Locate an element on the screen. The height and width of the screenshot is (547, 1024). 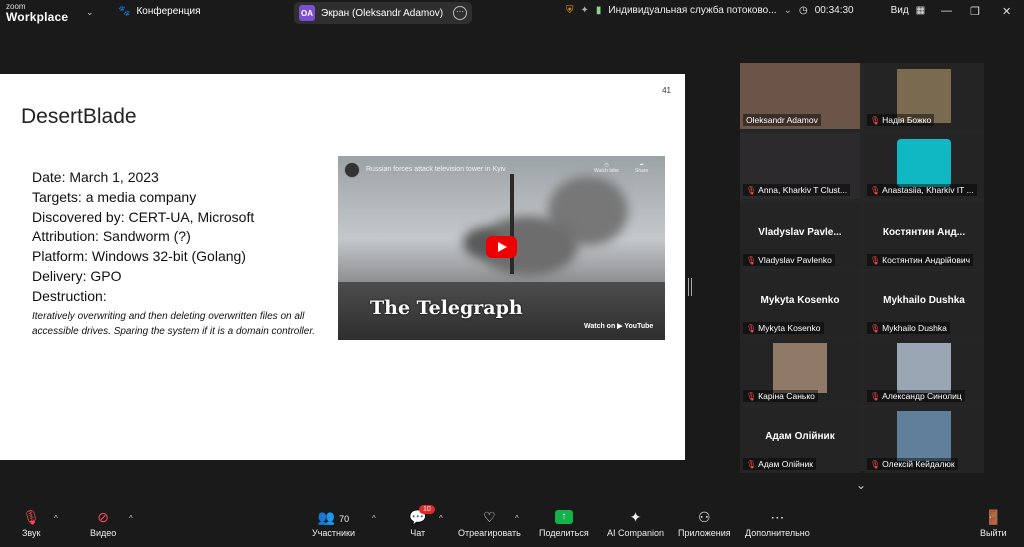
conference-button: 🐾 Конференция is located at coordinates (159, 11).